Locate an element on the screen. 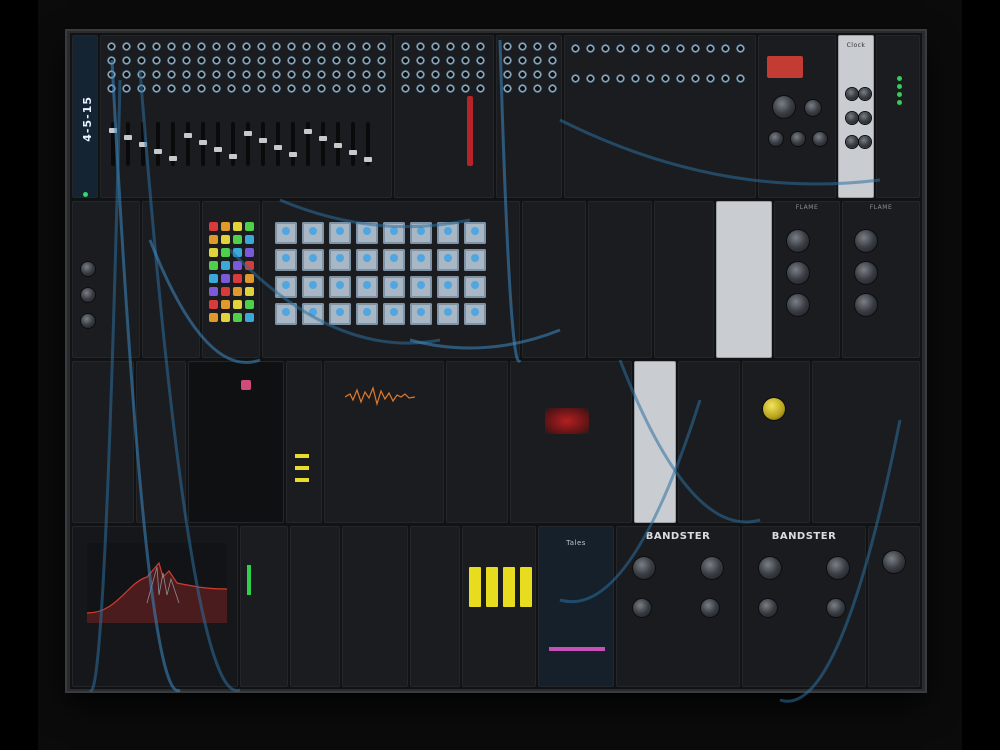  vco-module is located at coordinates (106, 279).